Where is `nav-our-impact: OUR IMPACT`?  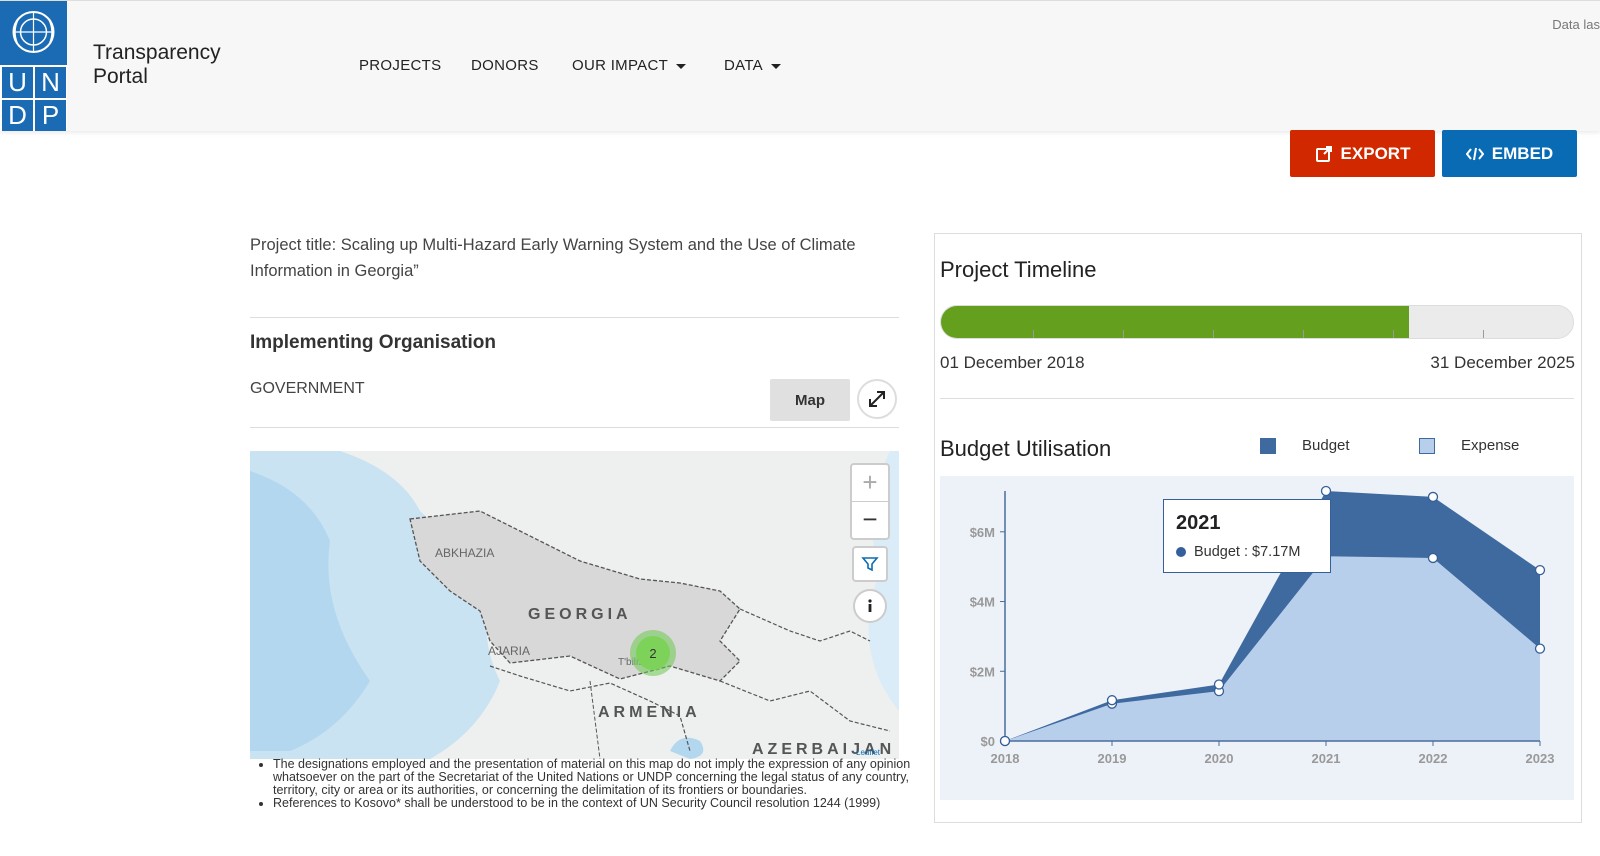 nav-our-impact: OUR IMPACT is located at coordinates (629, 65).